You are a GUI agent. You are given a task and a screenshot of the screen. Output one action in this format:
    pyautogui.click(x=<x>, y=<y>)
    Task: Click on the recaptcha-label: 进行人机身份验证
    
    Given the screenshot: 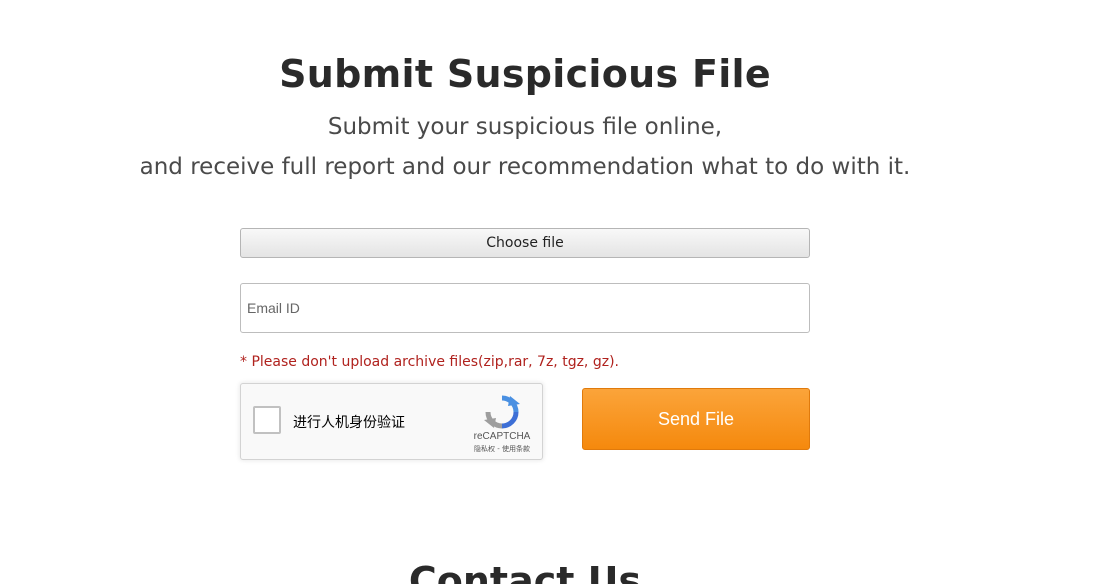 What is the action you would take?
    pyautogui.click(x=349, y=423)
    